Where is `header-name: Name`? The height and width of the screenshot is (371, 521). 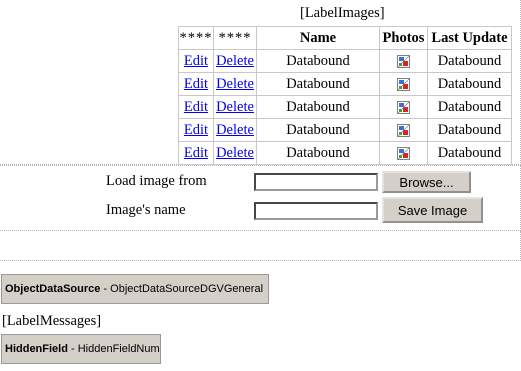
header-name: Name is located at coordinates (318, 38).